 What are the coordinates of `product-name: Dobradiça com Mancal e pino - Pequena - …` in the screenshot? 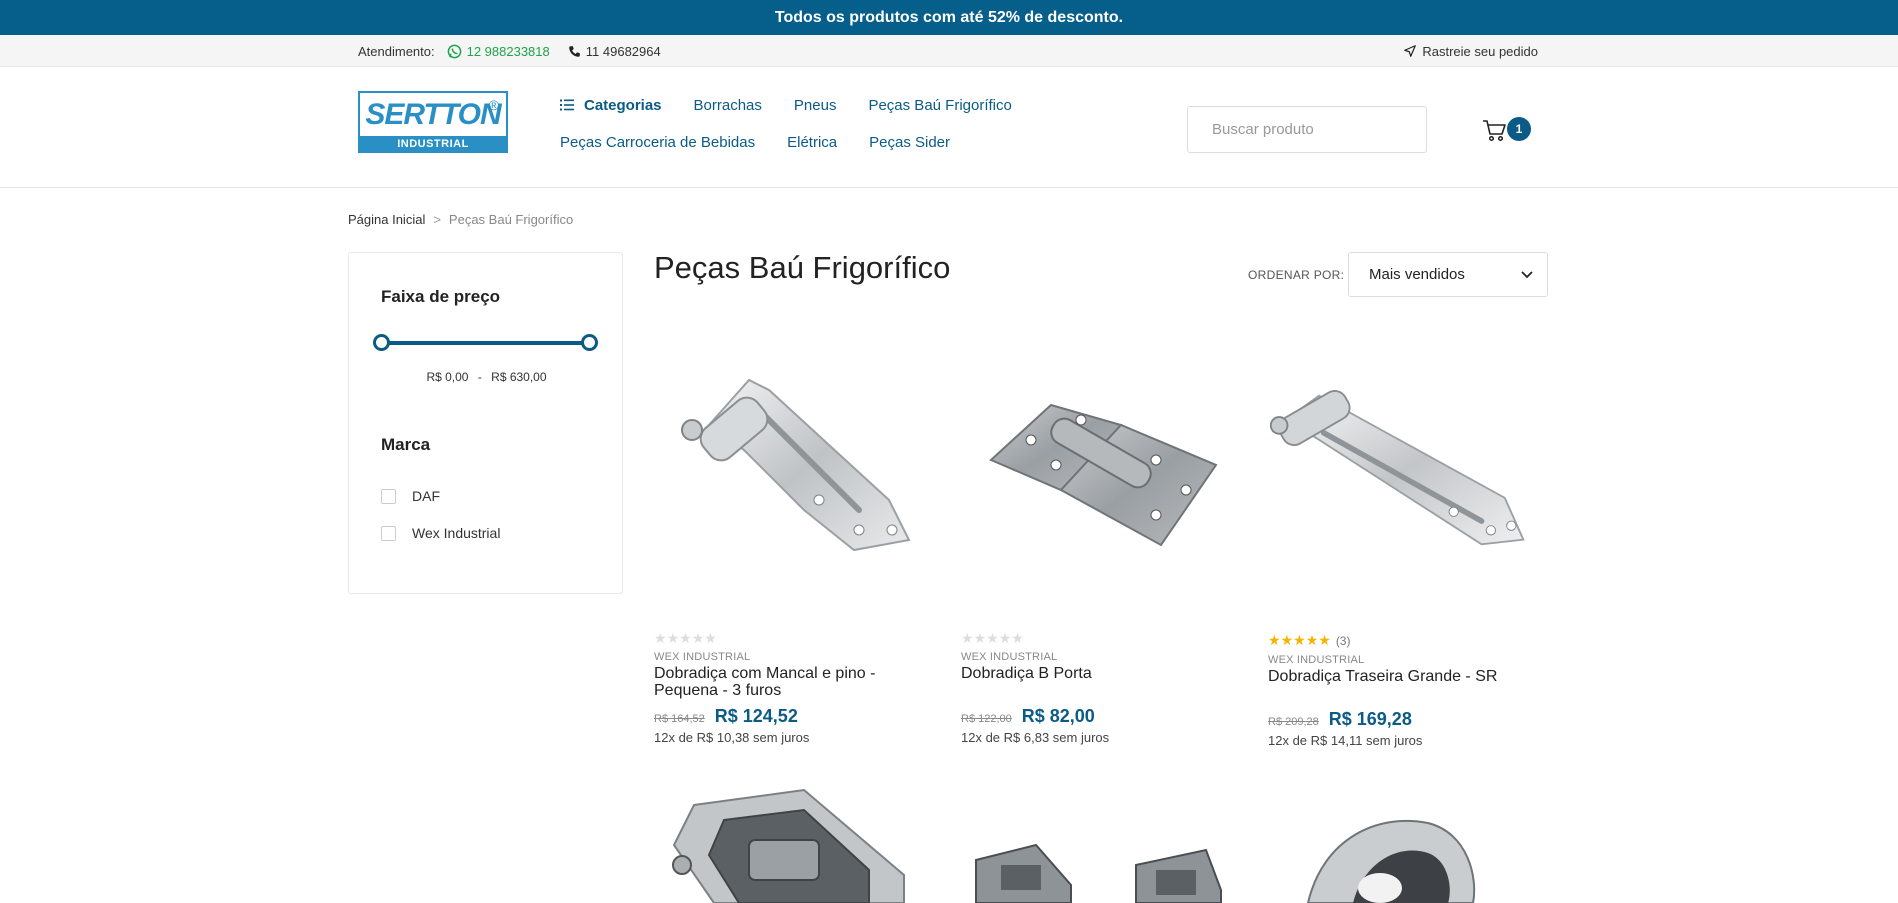 It's located at (784, 682).